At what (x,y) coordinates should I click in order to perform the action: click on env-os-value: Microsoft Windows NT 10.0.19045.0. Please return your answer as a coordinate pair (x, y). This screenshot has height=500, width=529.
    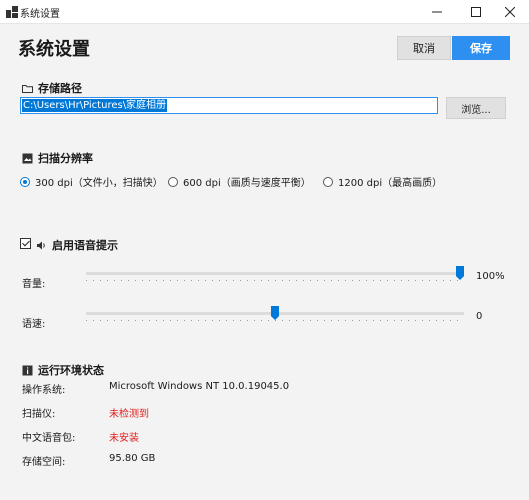
    Looking at the image, I should click on (199, 386).